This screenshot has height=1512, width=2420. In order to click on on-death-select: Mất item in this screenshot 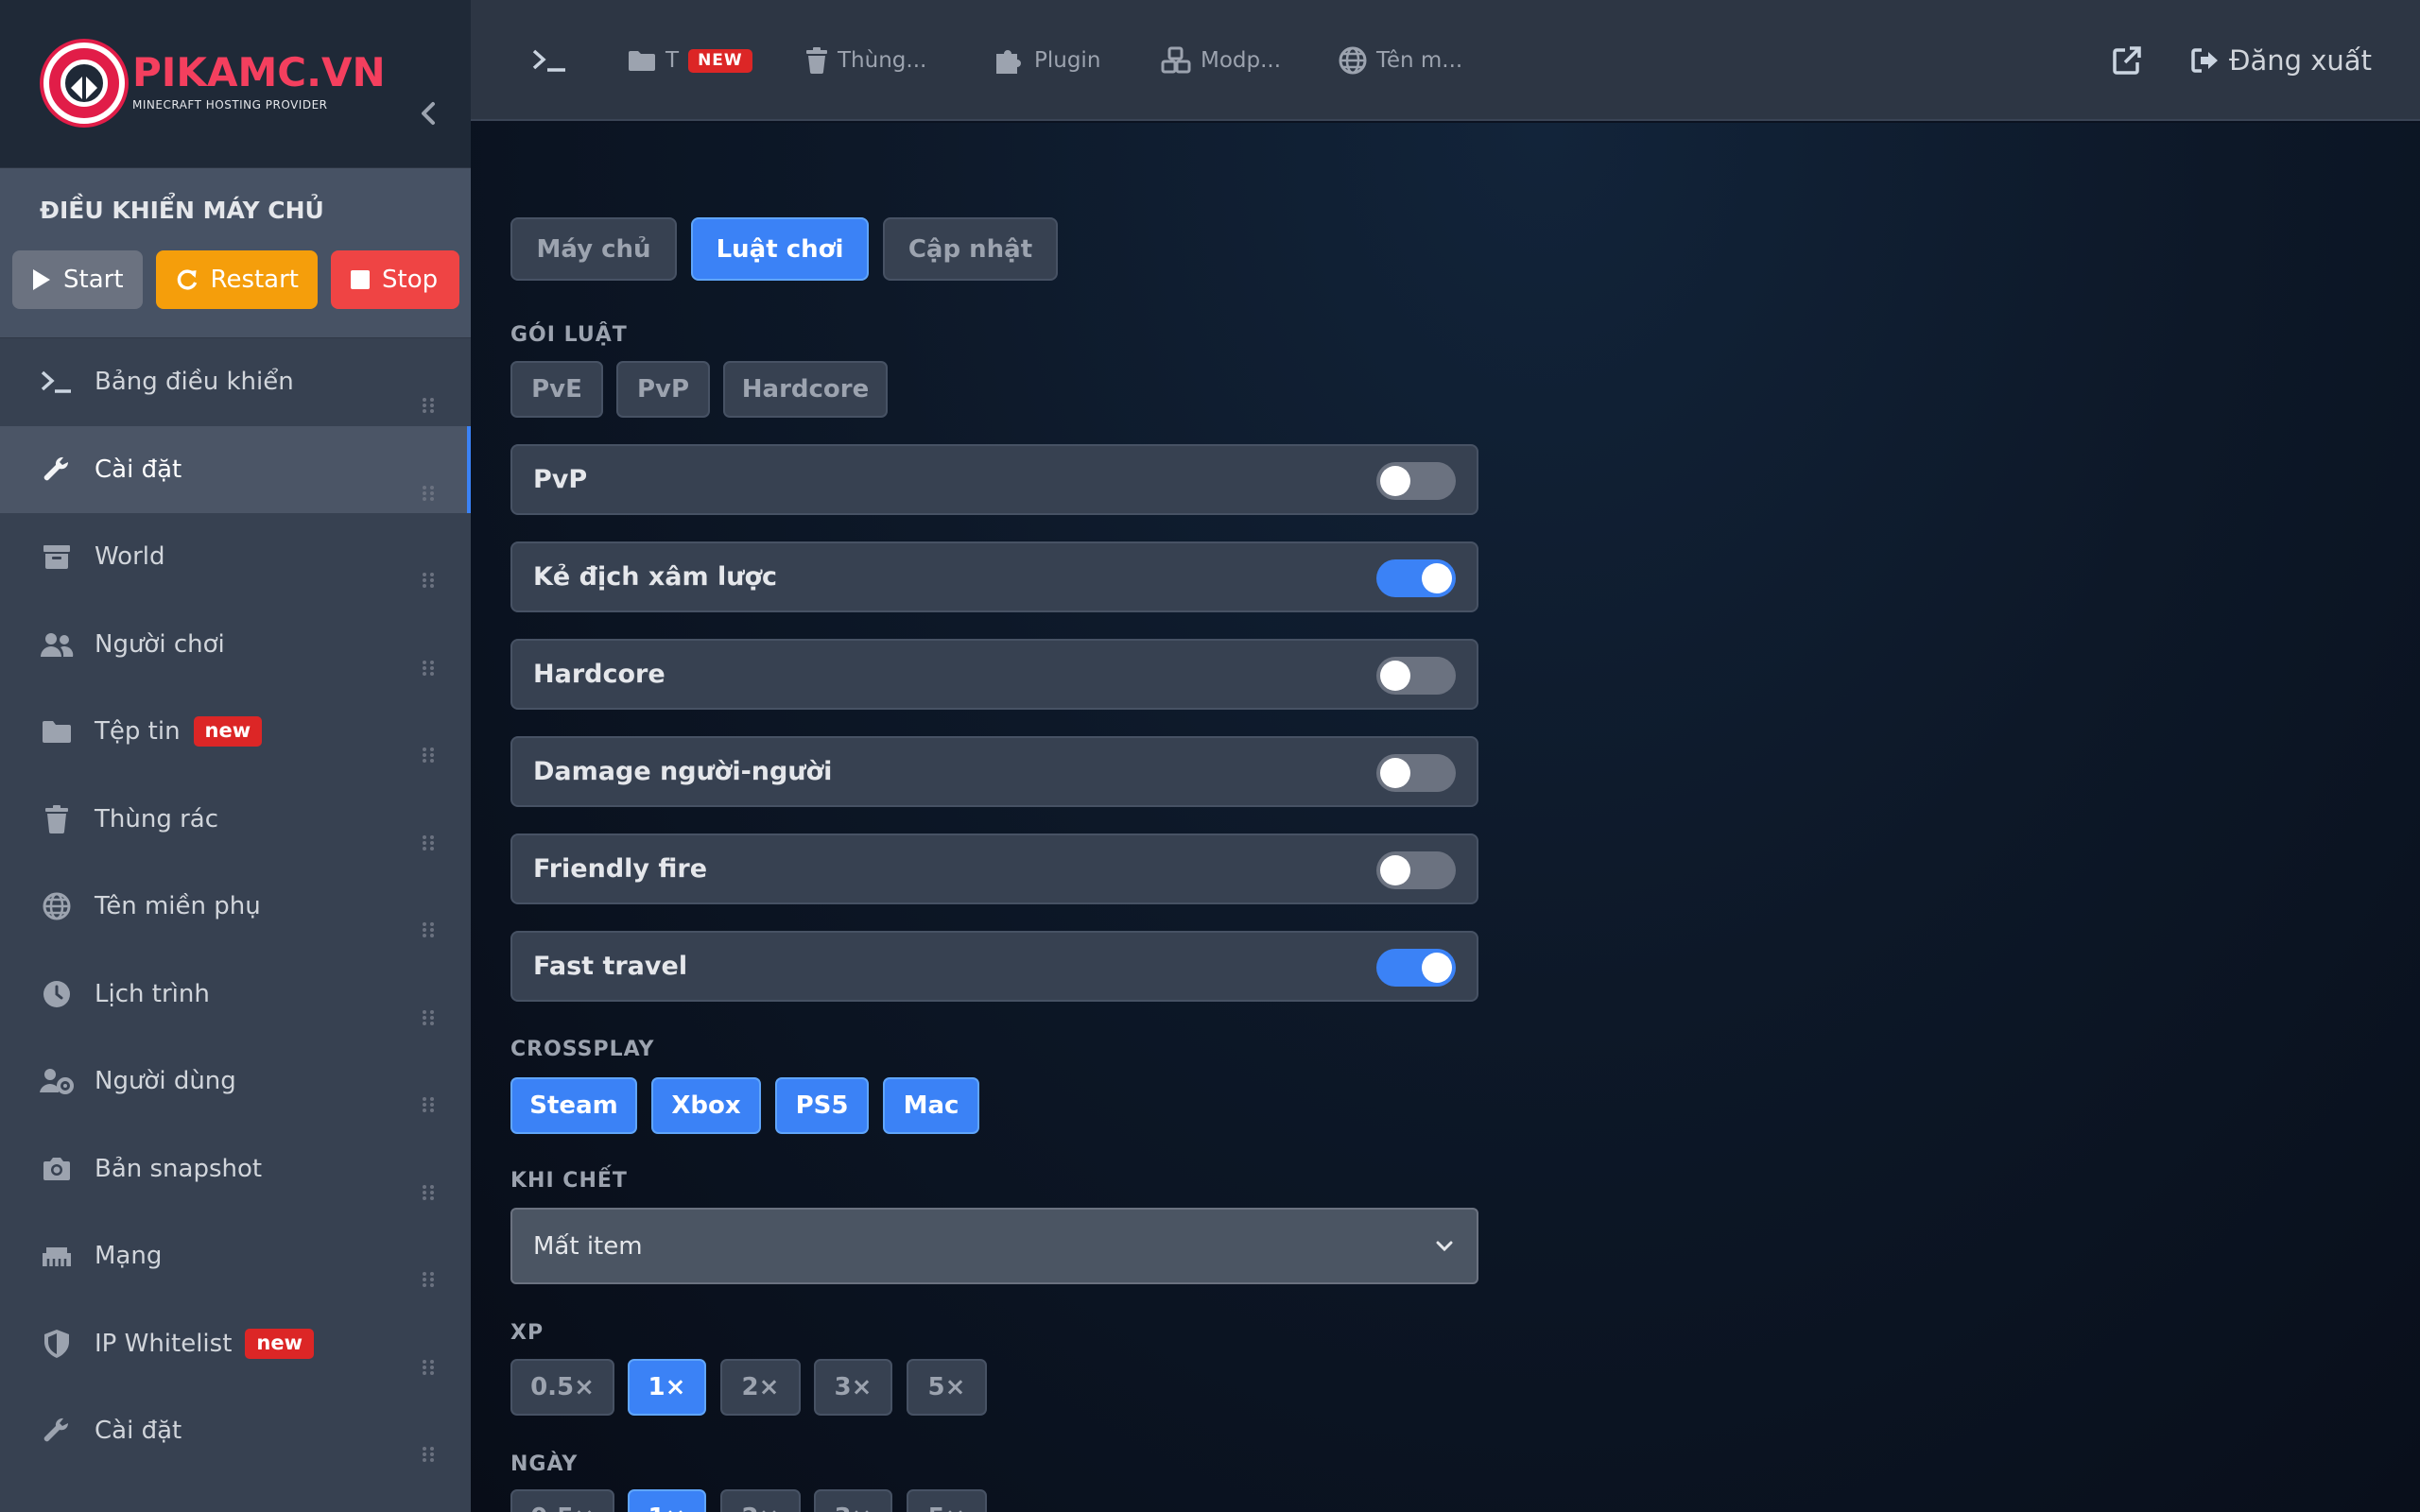, I will do `click(994, 1246)`.